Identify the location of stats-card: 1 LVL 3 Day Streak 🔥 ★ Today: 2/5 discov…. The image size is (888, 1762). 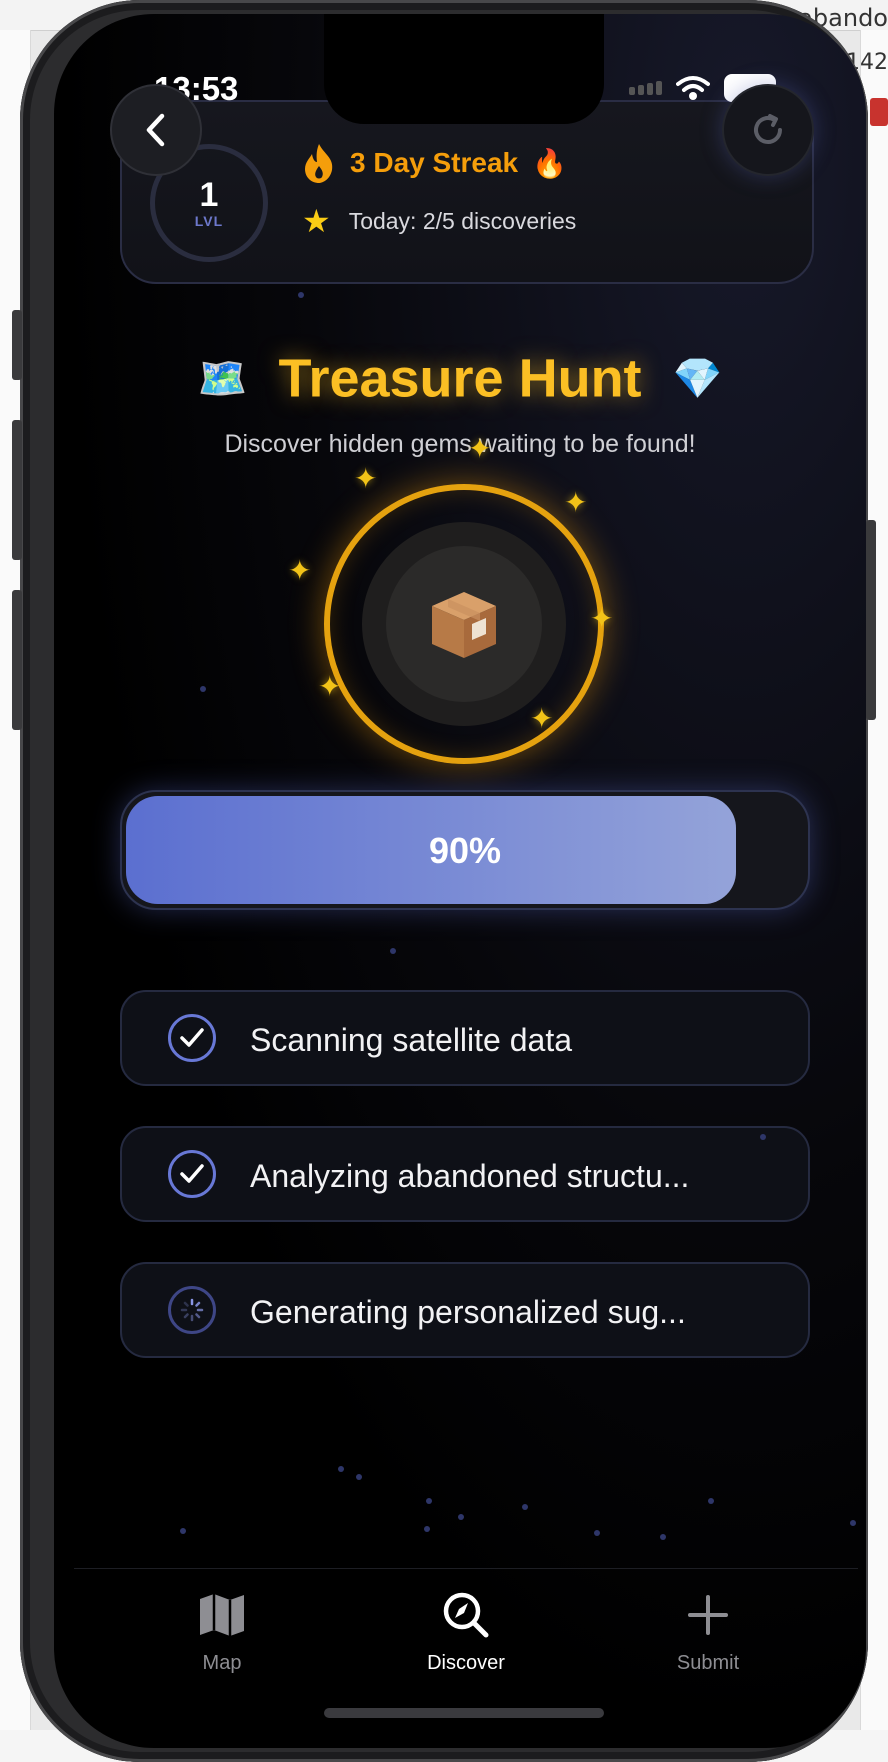
(467, 192).